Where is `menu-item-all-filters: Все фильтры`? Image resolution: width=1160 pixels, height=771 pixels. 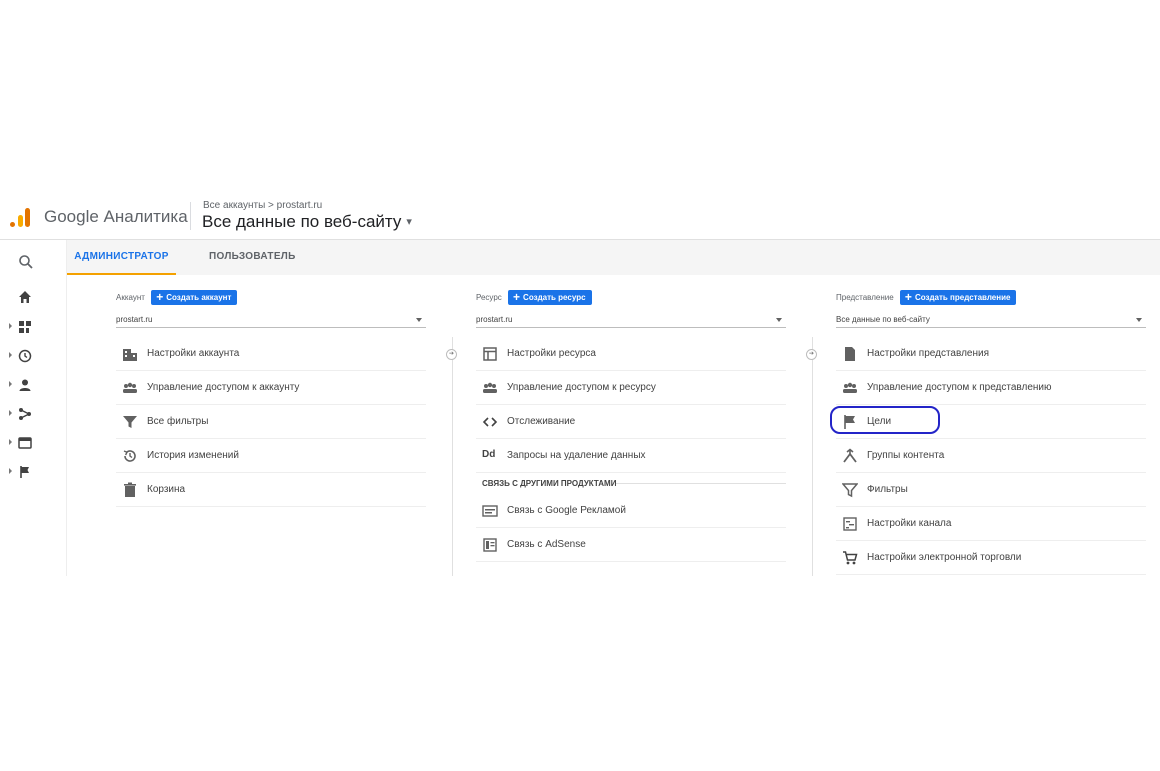
menu-item-all-filters: Все фильтры is located at coordinates (271, 422).